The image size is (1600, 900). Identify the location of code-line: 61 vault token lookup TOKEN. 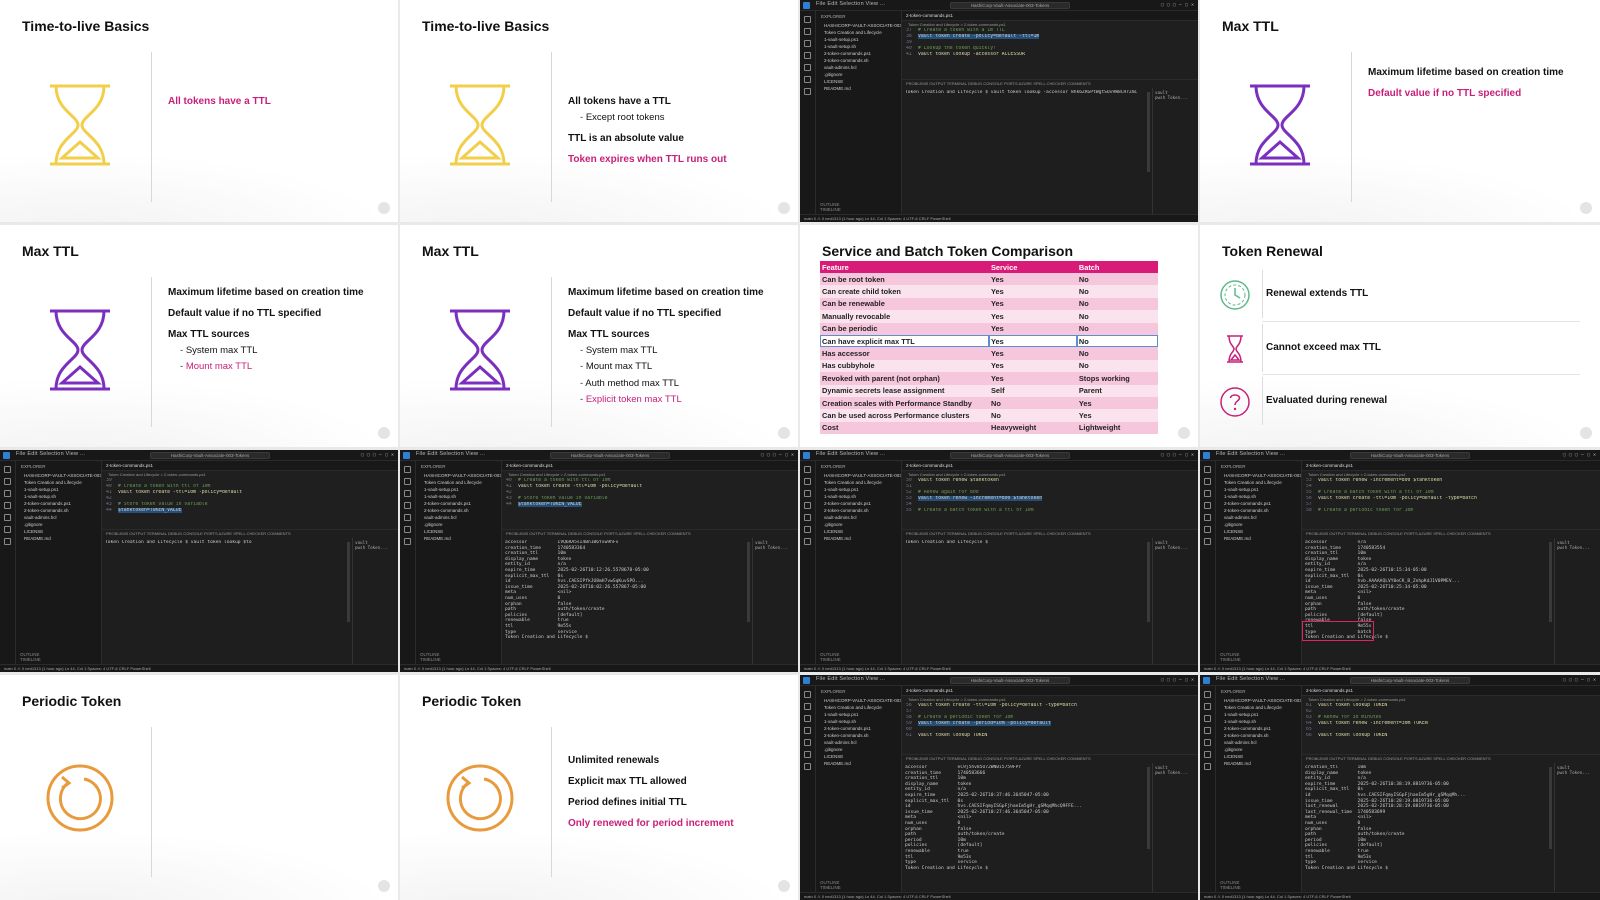
(1050, 736).